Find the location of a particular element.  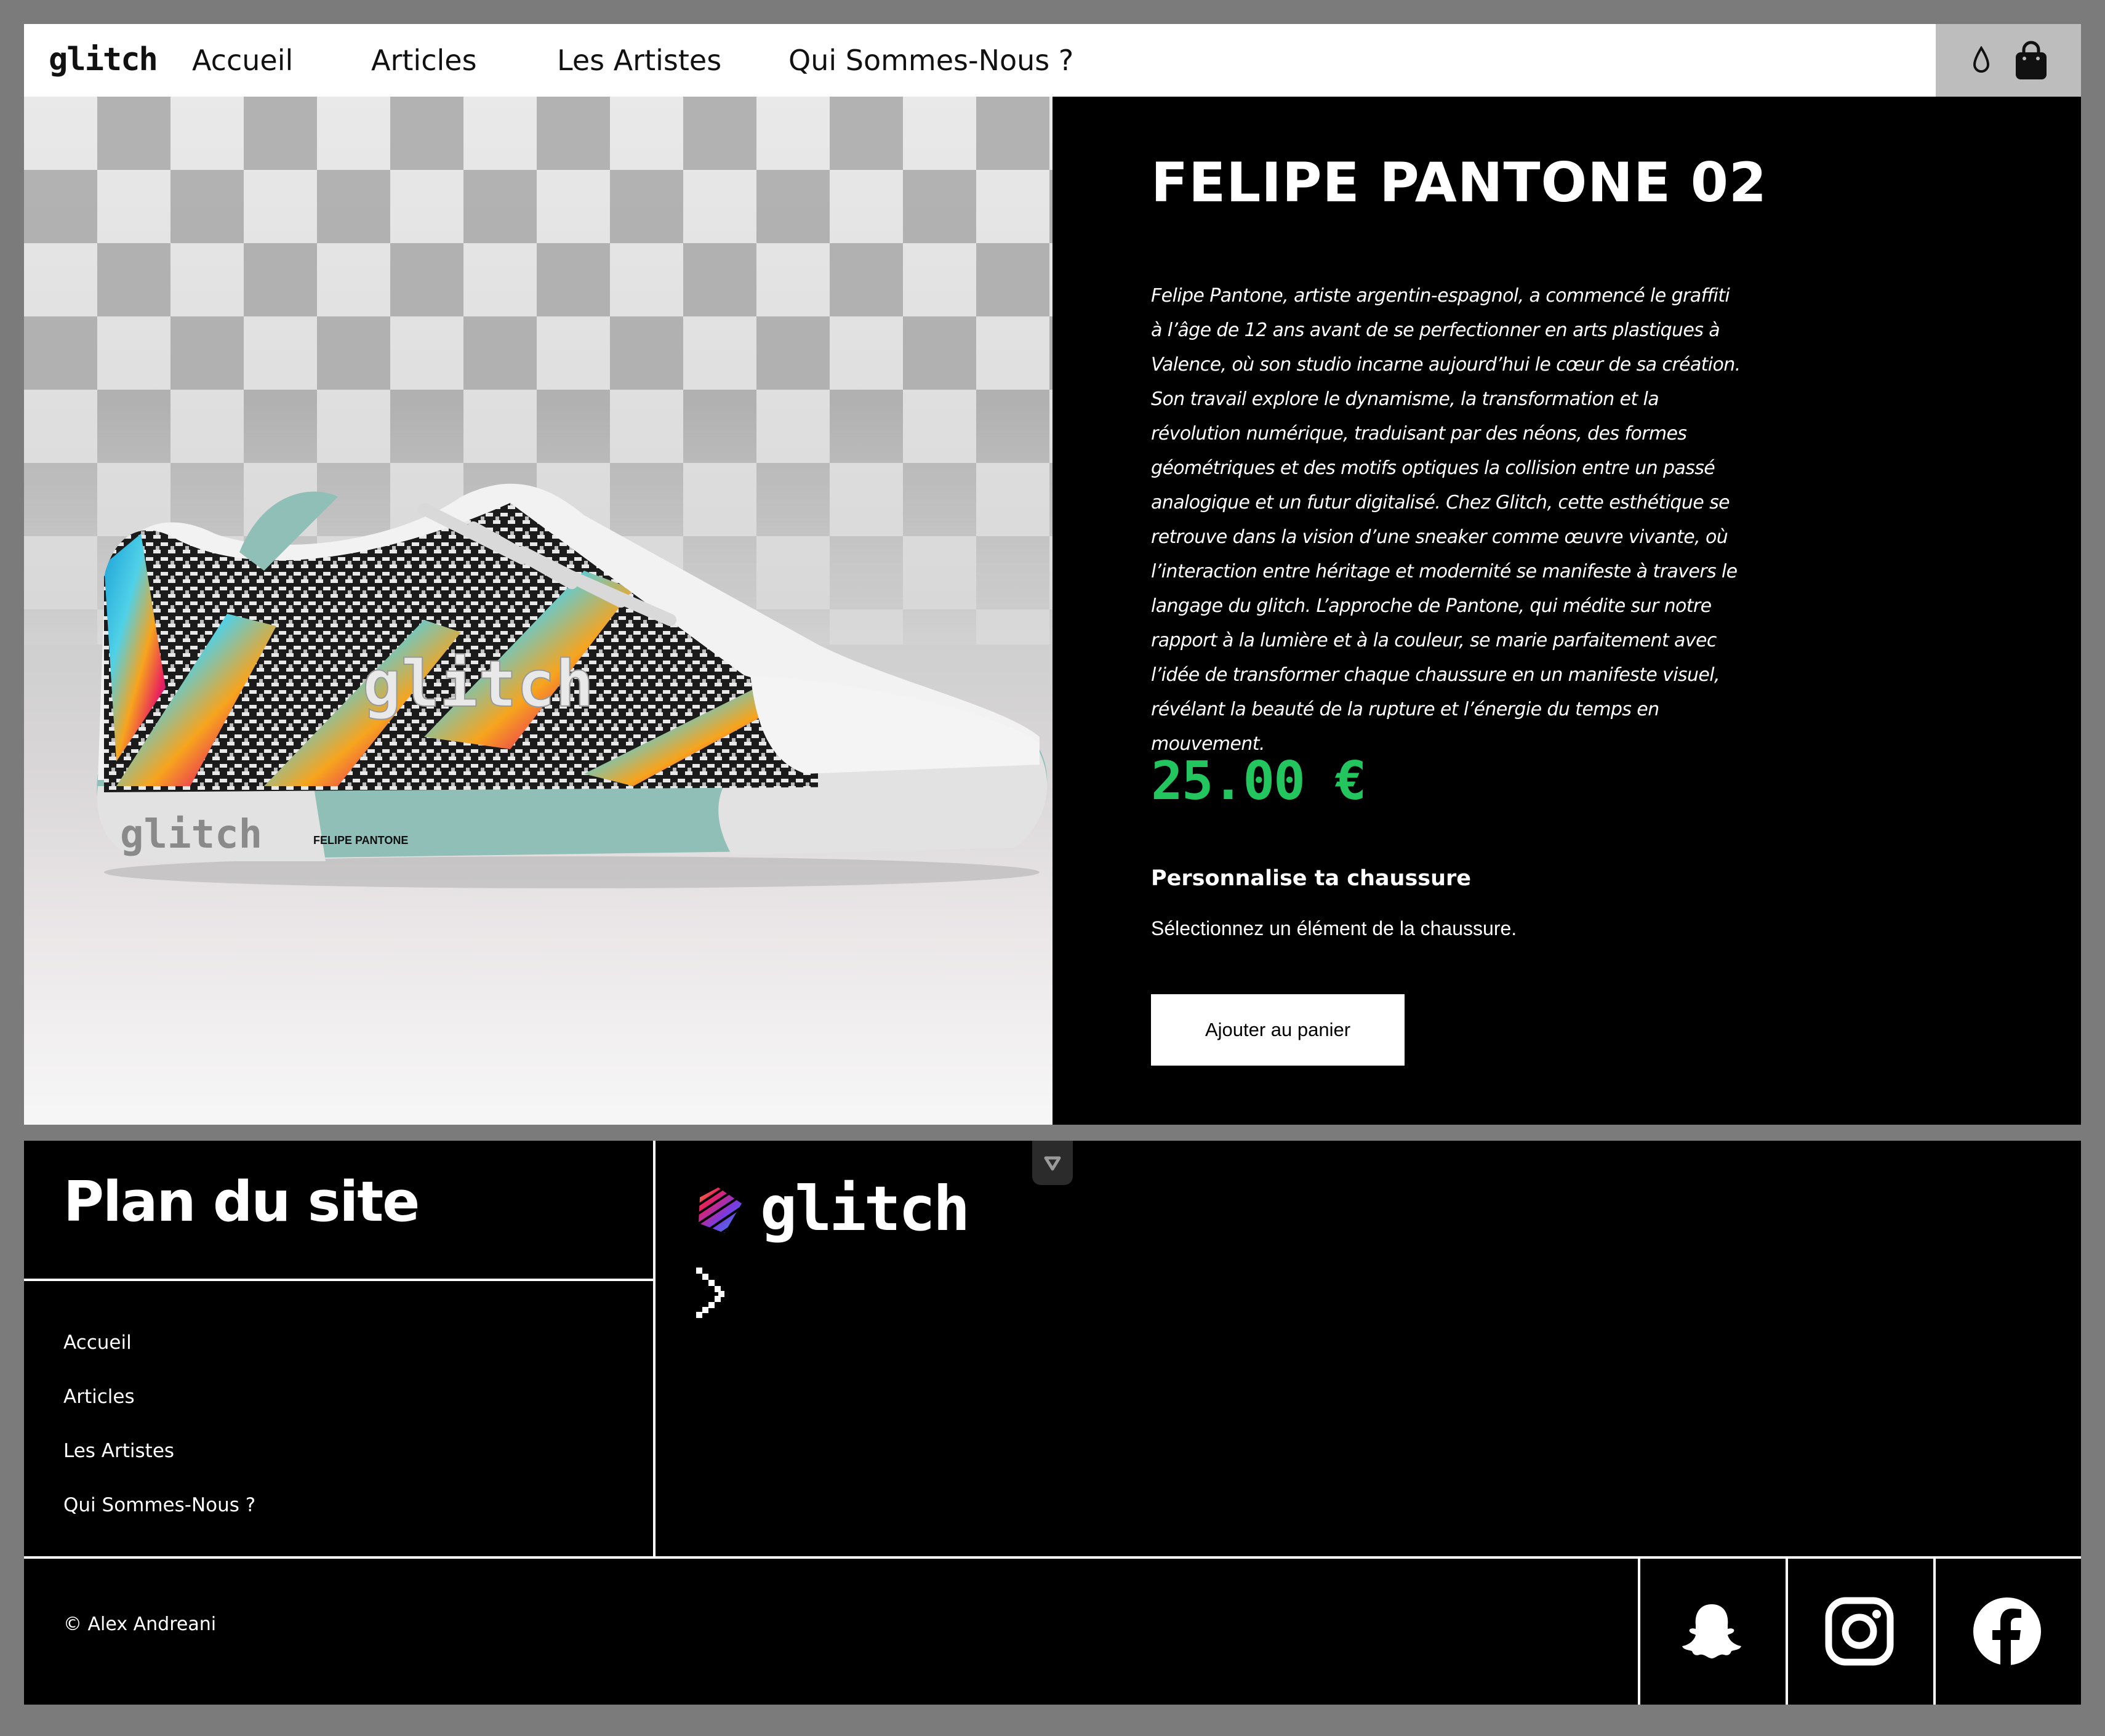

snapchat-link is located at coordinates (1710, 1632).